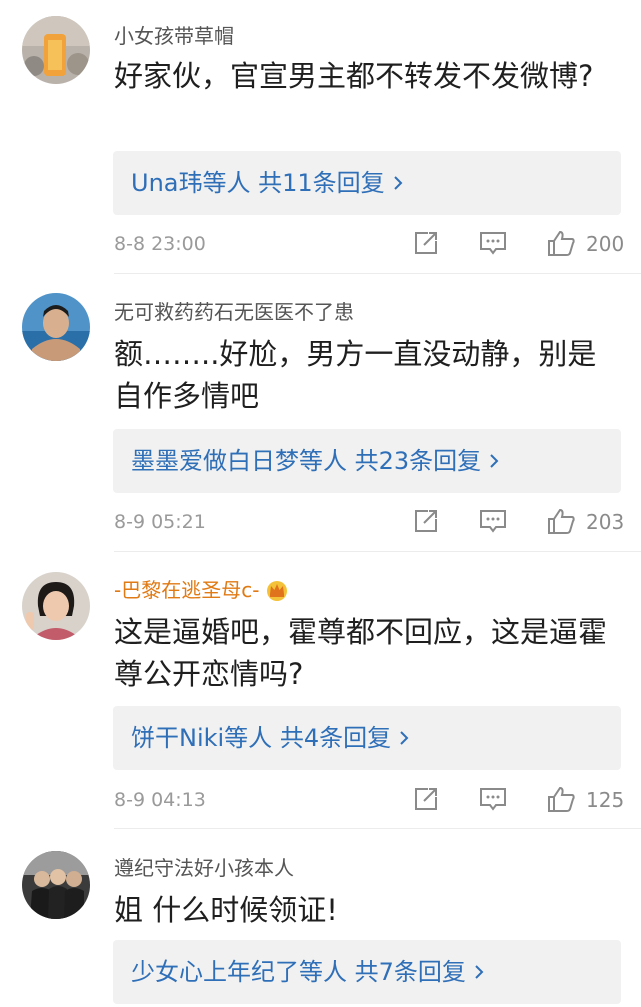 Image resolution: width=641 pixels, height=1007 pixels. I want to click on reply-link: 少女心上年纪了等人 共7条回复, so click(307, 972).